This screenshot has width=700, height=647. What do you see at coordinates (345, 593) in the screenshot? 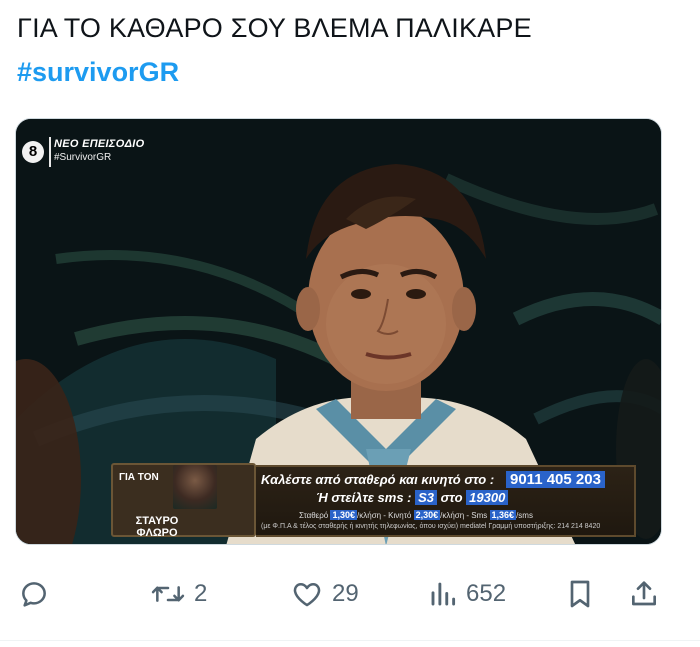
I see `like-count: 29` at bounding box center [345, 593].